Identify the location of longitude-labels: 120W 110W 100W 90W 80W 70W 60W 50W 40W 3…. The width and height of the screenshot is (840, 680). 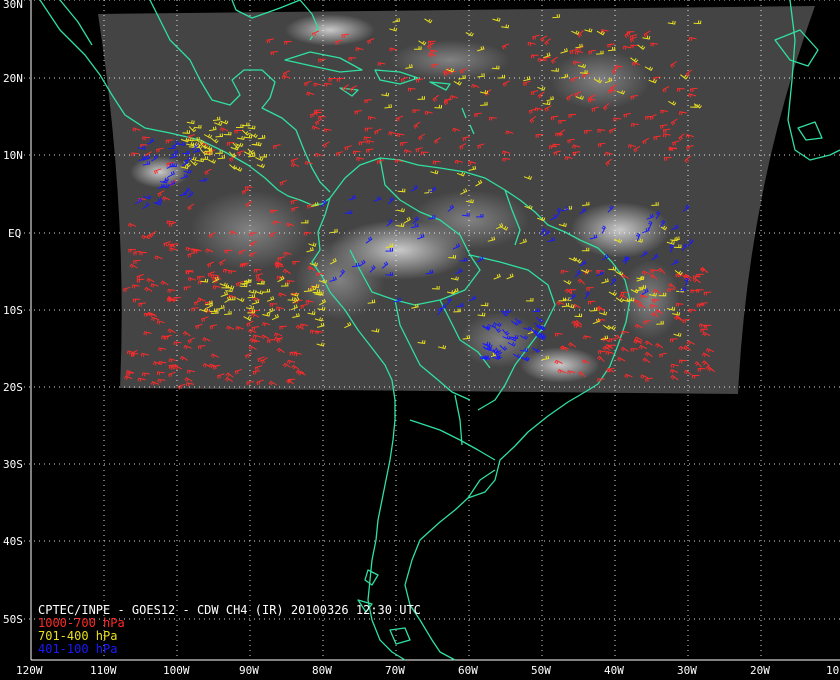
(427, 670).